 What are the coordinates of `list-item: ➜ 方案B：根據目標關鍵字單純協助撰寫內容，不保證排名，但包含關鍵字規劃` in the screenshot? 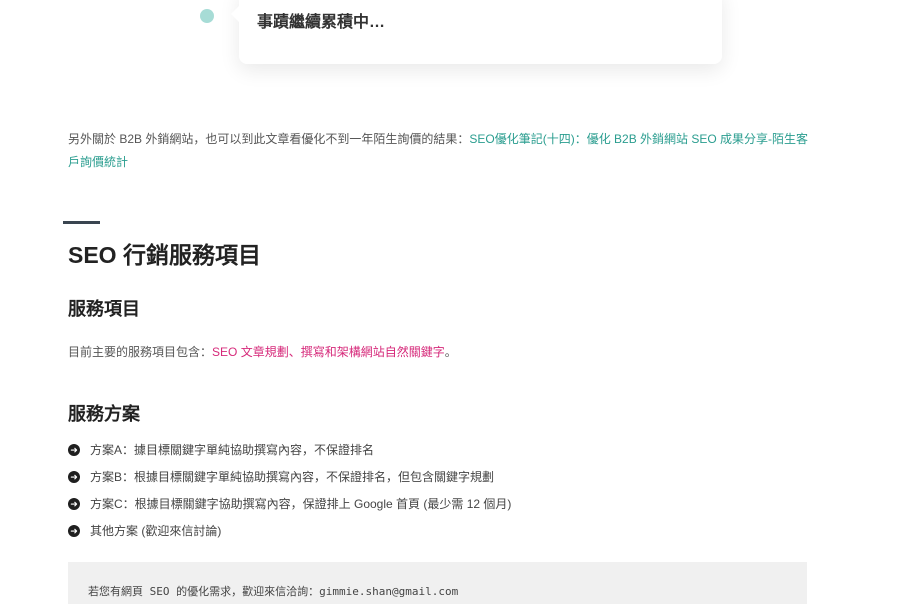 It's located at (289, 476).